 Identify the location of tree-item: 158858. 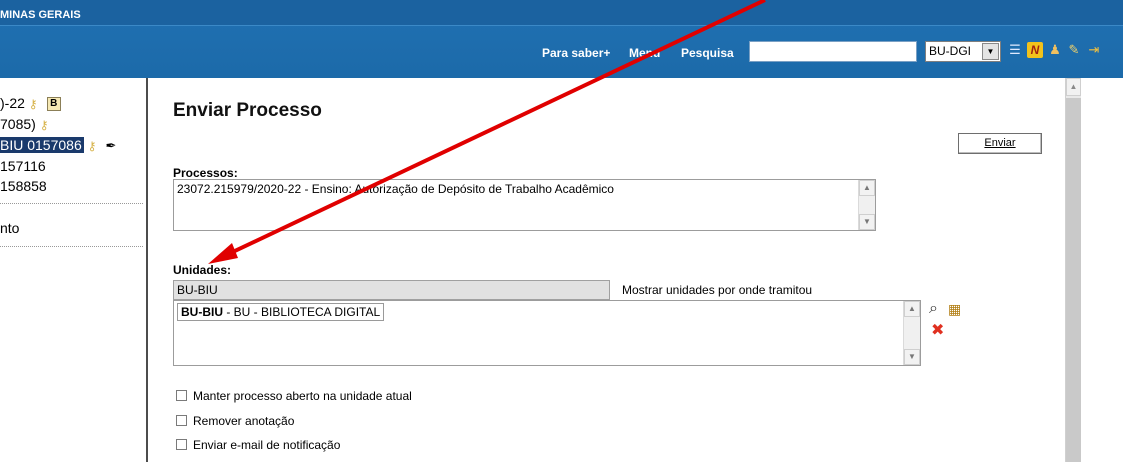
(23, 186).